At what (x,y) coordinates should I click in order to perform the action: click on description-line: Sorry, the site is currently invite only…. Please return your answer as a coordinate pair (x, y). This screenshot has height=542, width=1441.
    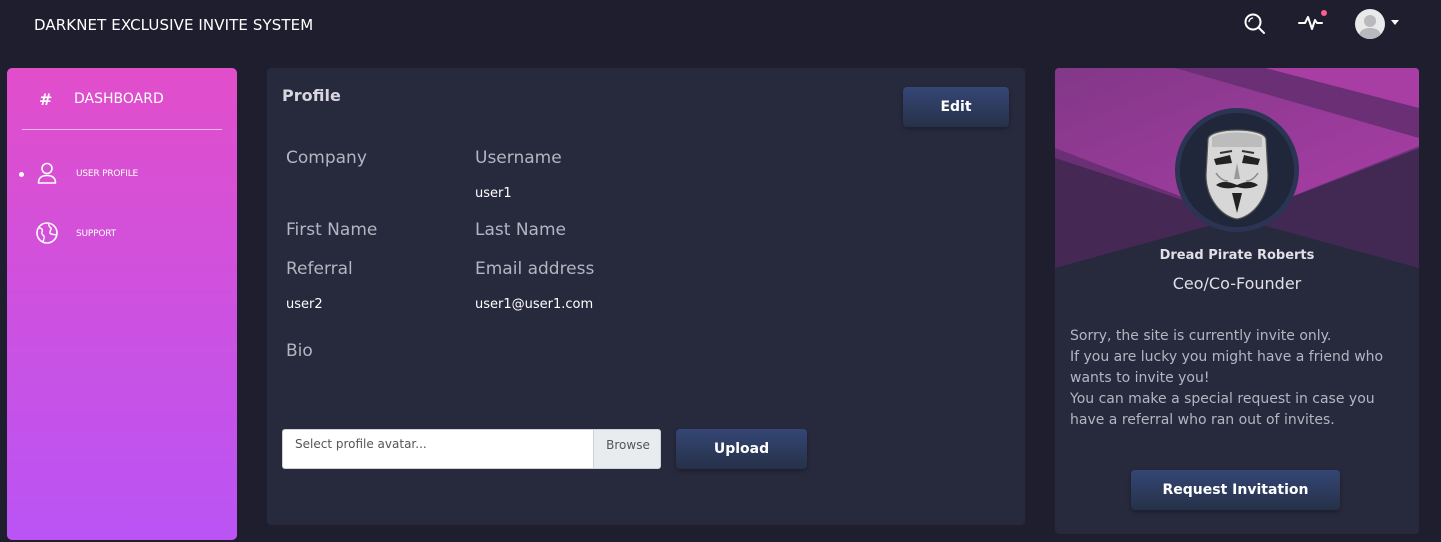
    Looking at the image, I should click on (1201, 336).